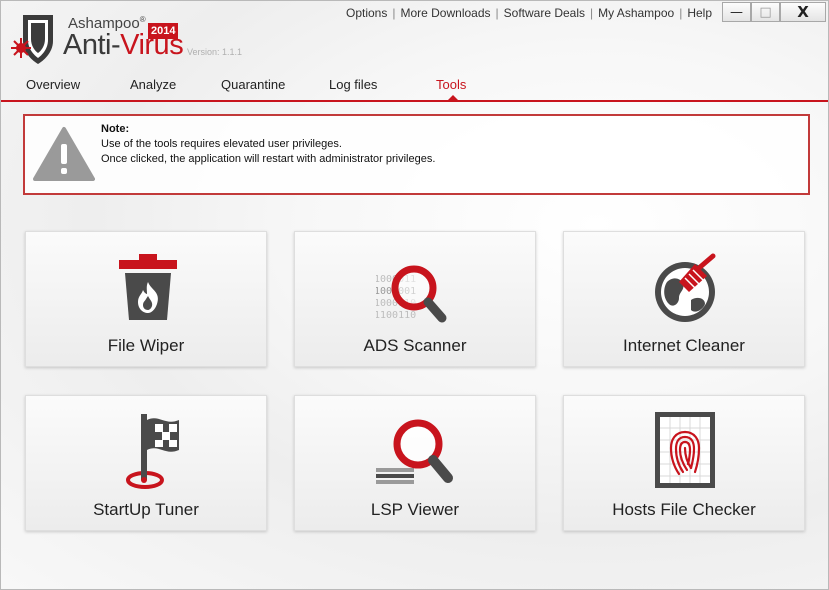 The height and width of the screenshot is (590, 829). I want to click on tab-tools: Tools, so click(451, 84).